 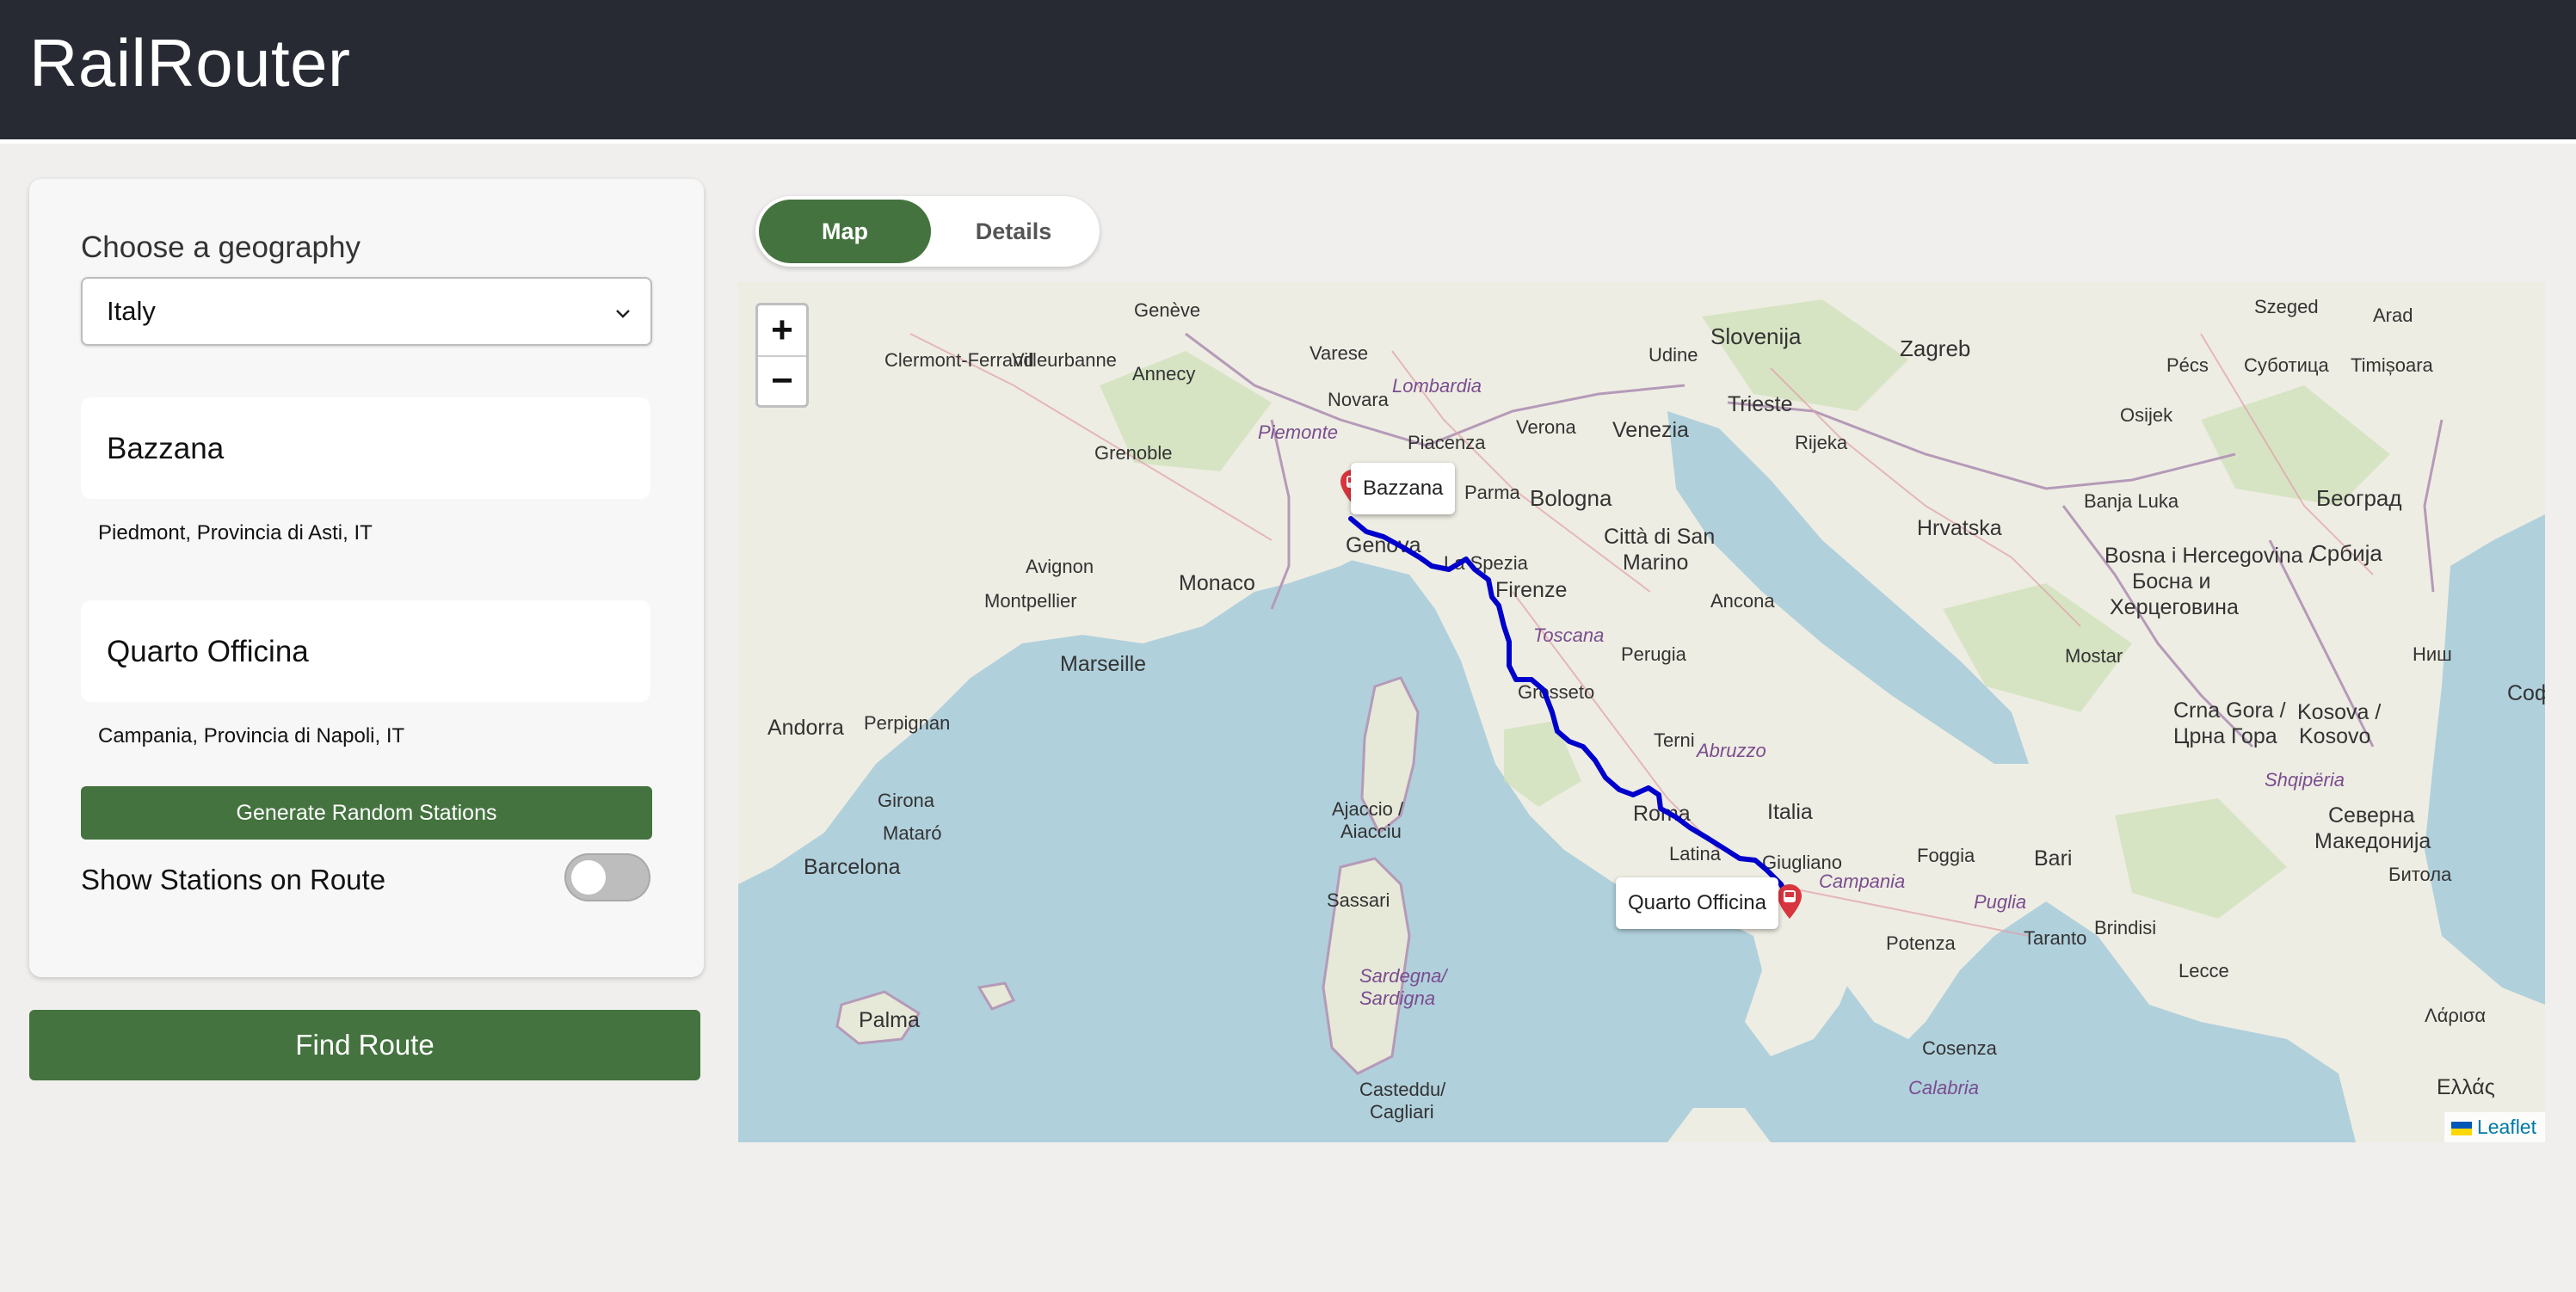 What do you see at coordinates (1359, 900) in the screenshot?
I see `map-label-sassari: Sassari` at bounding box center [1359, 900].